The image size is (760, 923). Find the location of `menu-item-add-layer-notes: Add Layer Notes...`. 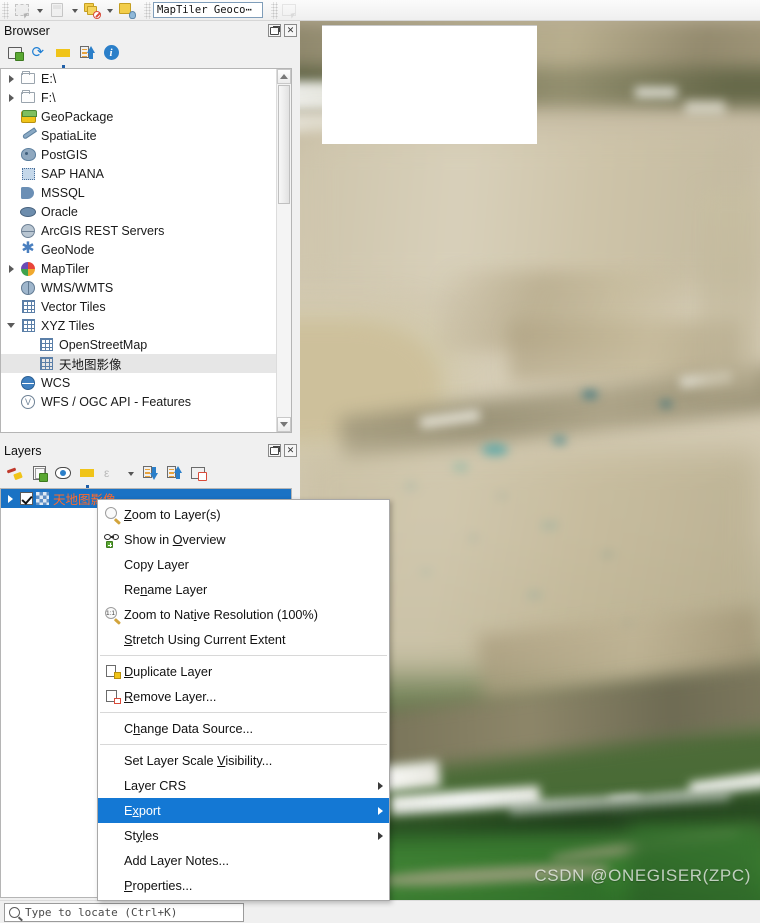

menu-item-add-layer-notes: Add Layer Notes... is located at coordinates (243, 860).